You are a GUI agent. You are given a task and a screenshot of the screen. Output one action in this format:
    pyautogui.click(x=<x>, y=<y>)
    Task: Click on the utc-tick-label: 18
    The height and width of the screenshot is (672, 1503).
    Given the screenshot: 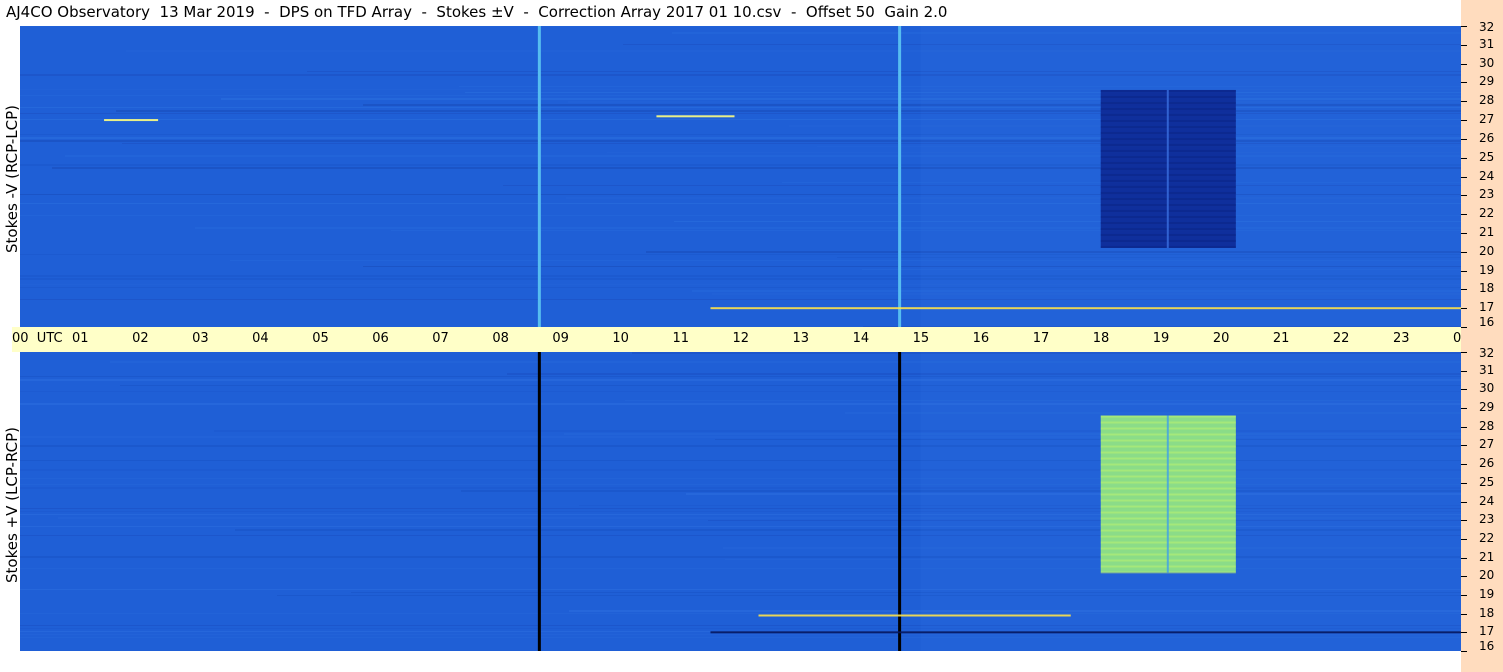 What is the action you would take?
    pyautogui.click(x=1101, y=338)
    